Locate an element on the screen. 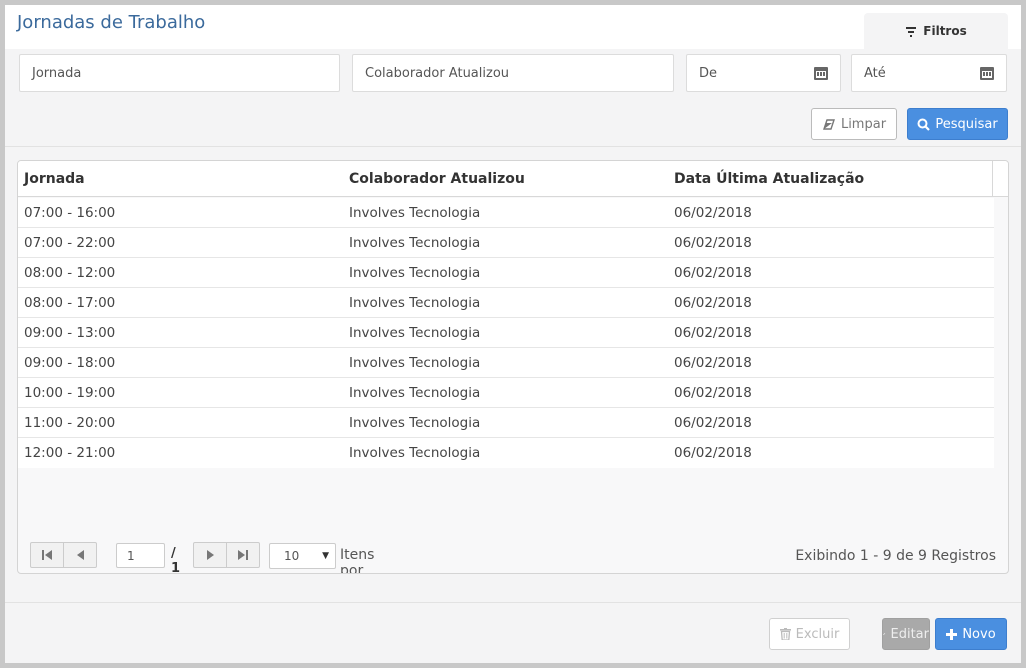 This screenshot has width=1026, height=668. pencil-icon is located at coordinates (884, 634).